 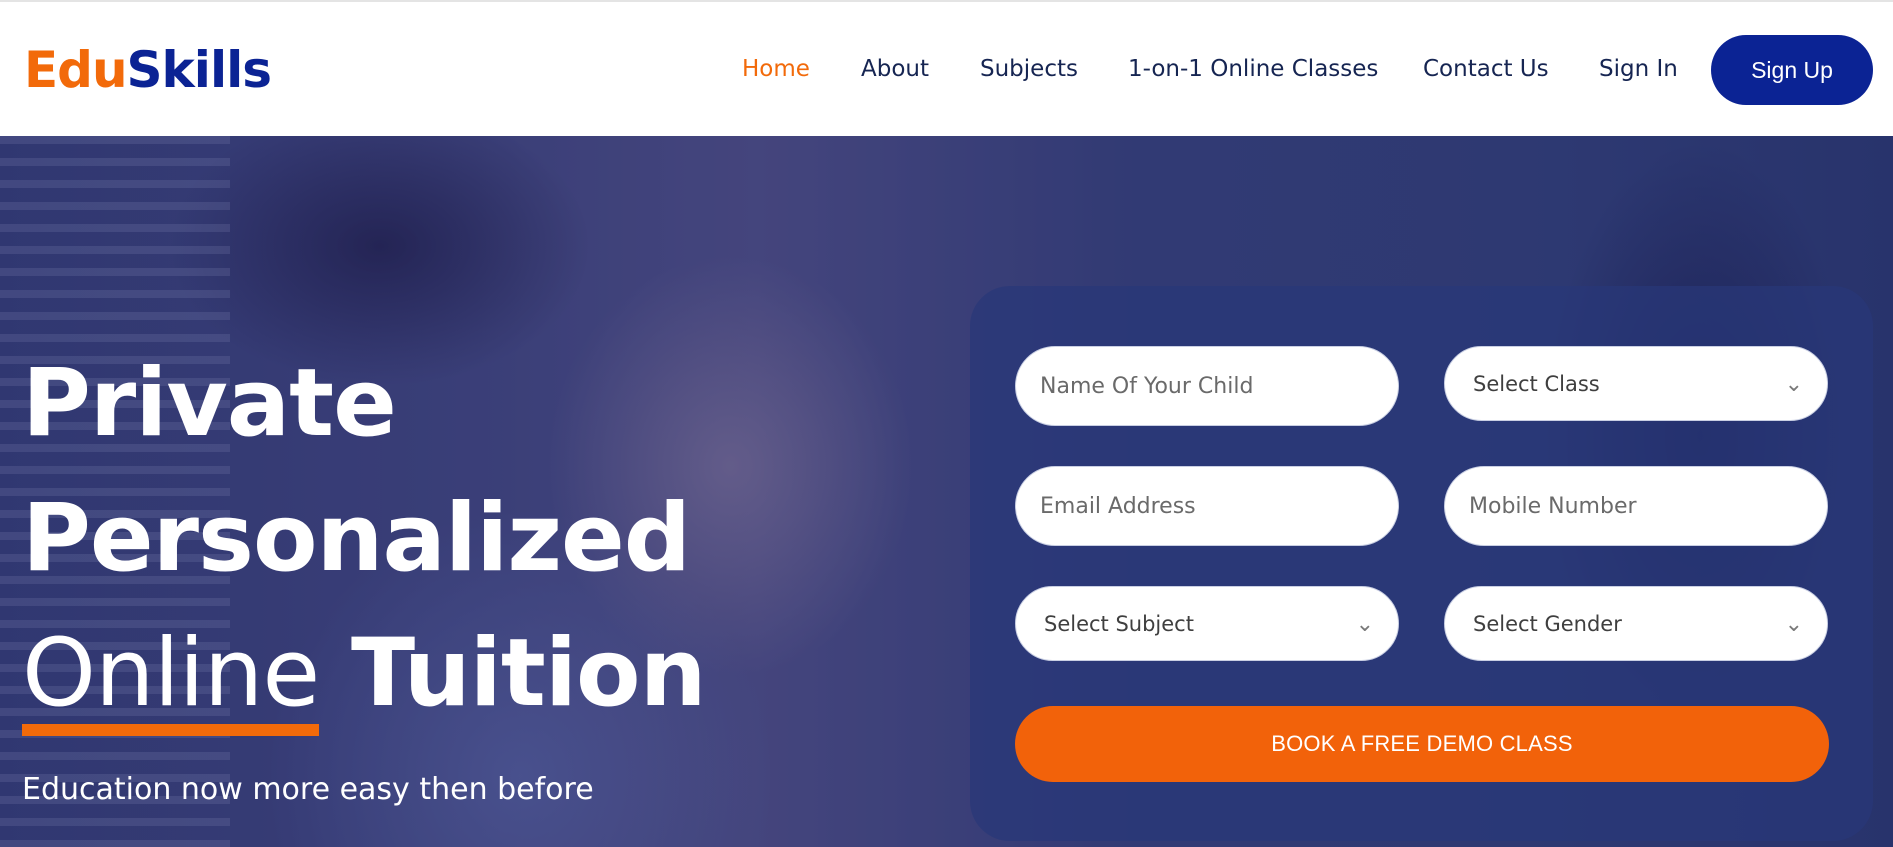 I want to click on sign-up-button: Sign Up, so click(x=1792, y=70).